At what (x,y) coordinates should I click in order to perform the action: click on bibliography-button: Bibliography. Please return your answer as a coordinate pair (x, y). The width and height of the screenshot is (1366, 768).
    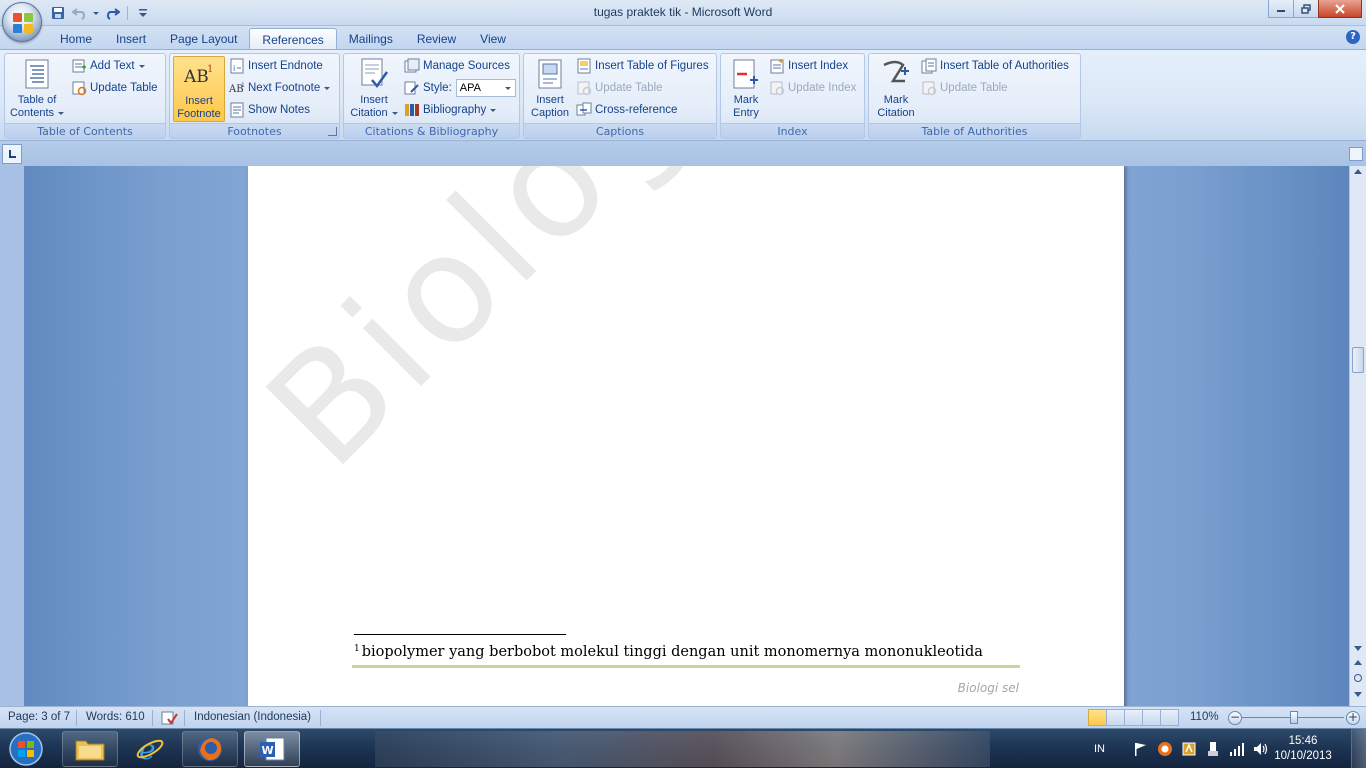
    Looking at the image, I should click on (450, 110).